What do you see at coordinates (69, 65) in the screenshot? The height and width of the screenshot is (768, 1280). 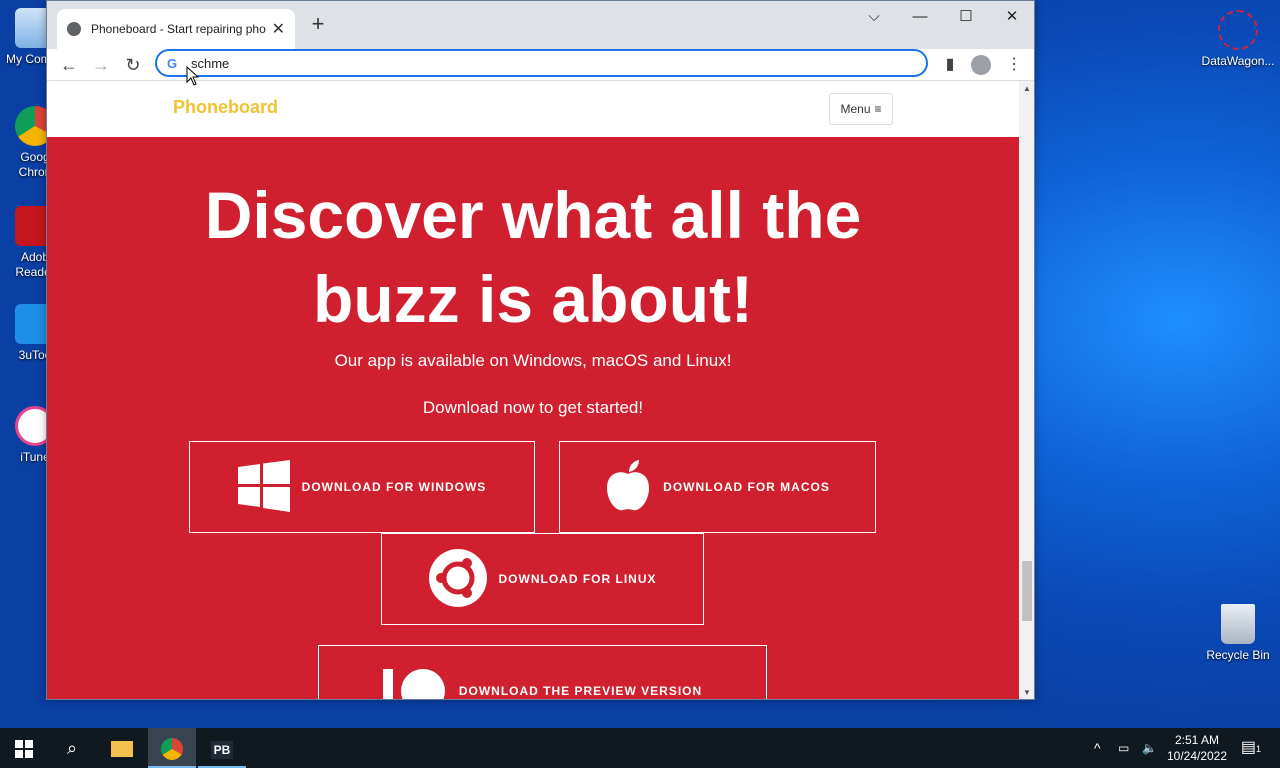 I see `back-button: ←` at bounding box center [69, 65].